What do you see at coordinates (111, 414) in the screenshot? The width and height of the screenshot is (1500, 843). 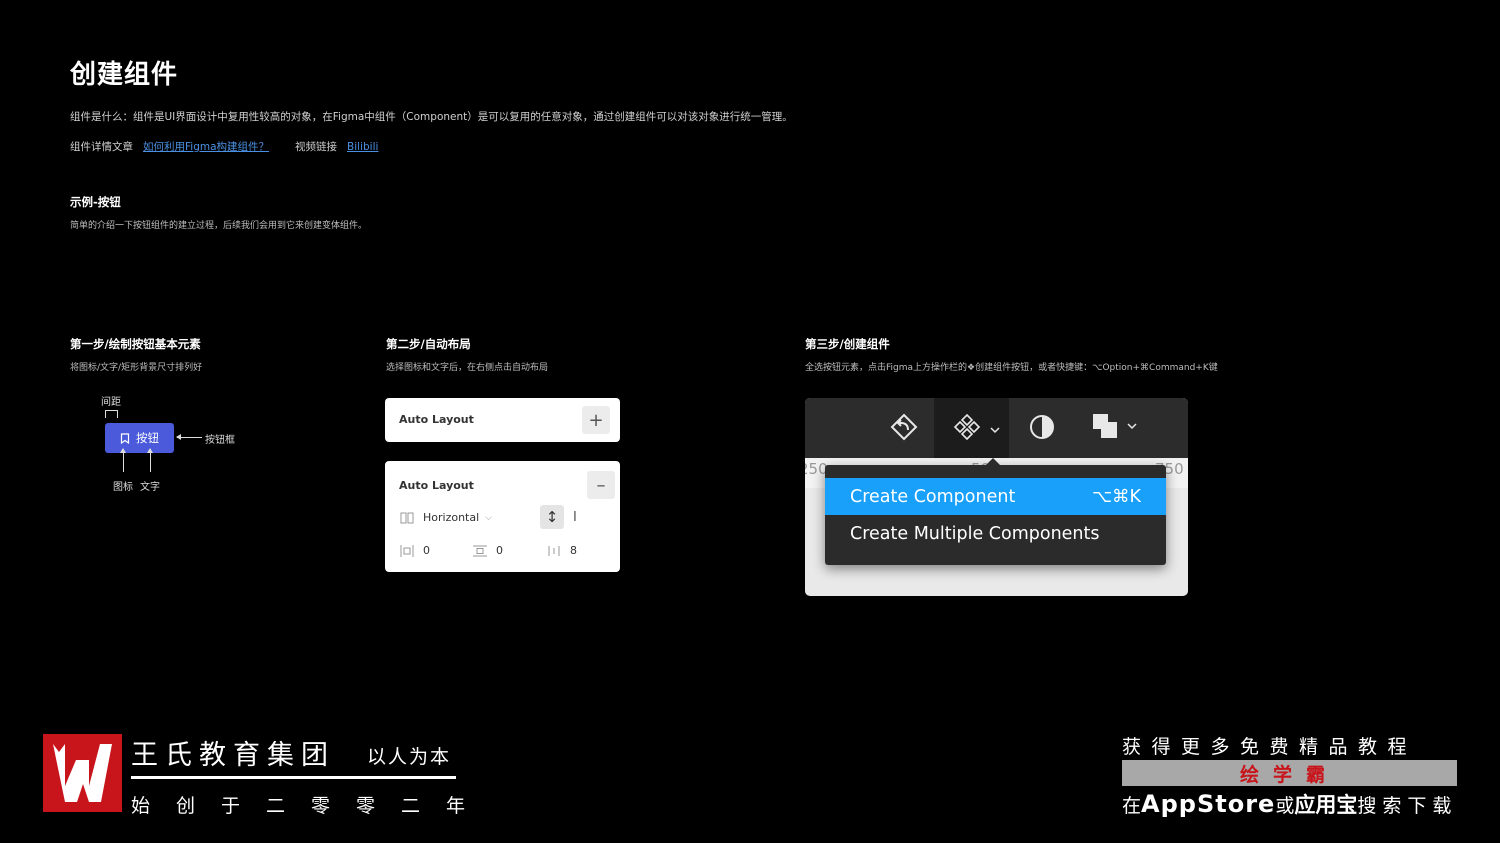 I see `spacing-bracket` at bounding box center [111, 414].